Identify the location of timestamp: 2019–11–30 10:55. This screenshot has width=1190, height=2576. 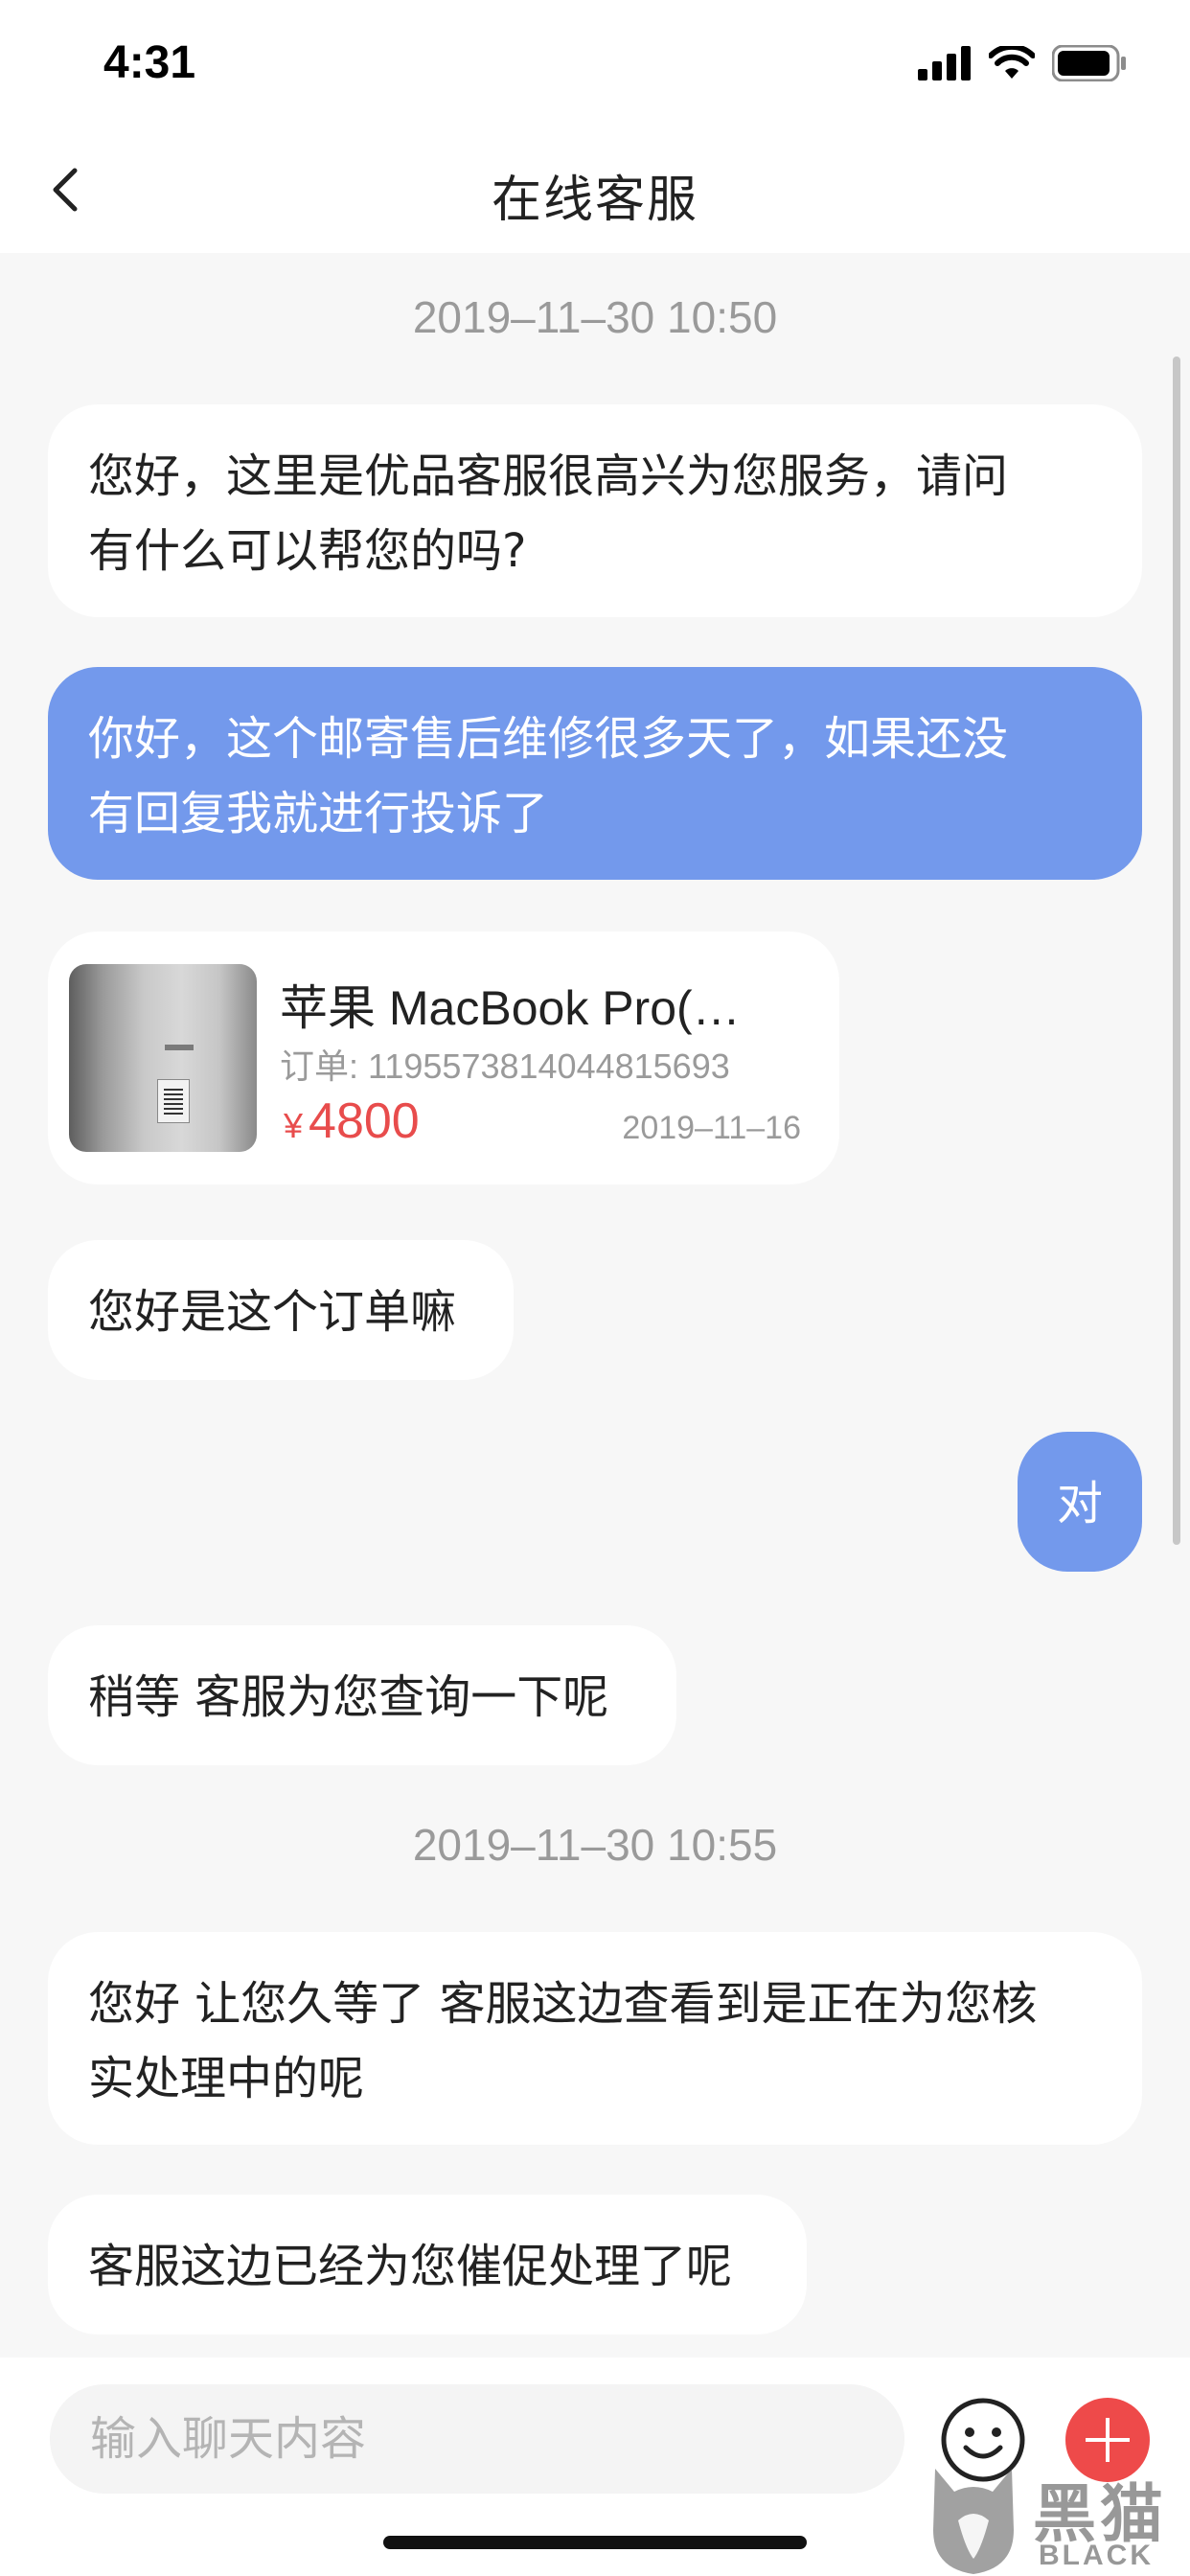
(595, 1845).